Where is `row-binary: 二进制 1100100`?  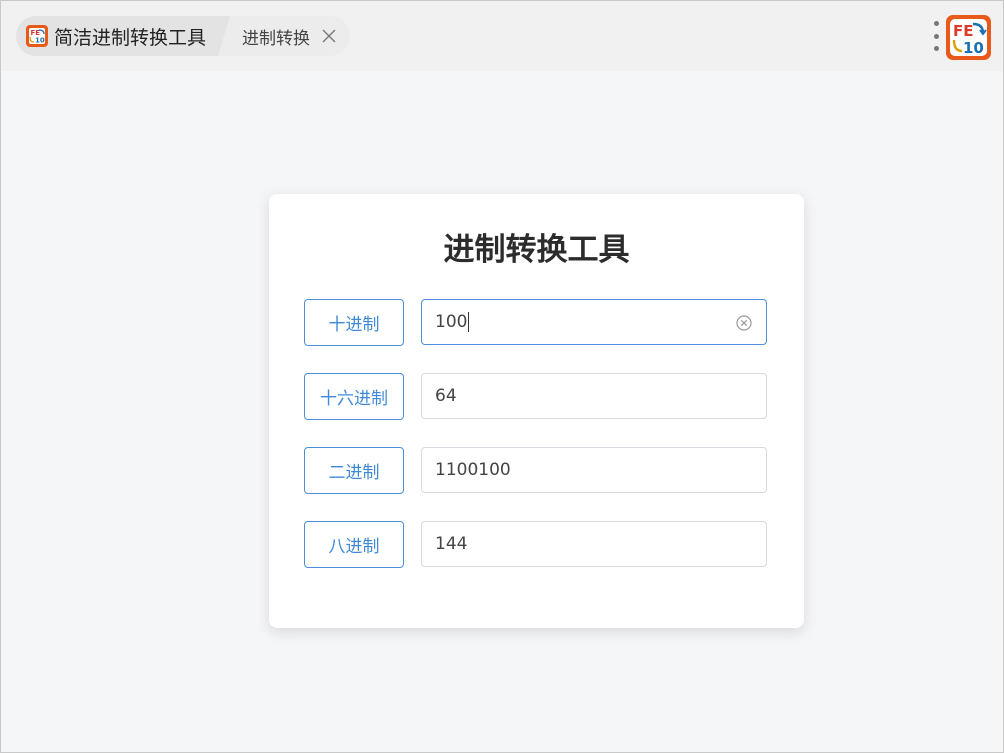
row-binary: 二进制 1100100 is located at coordinates (536, 470).